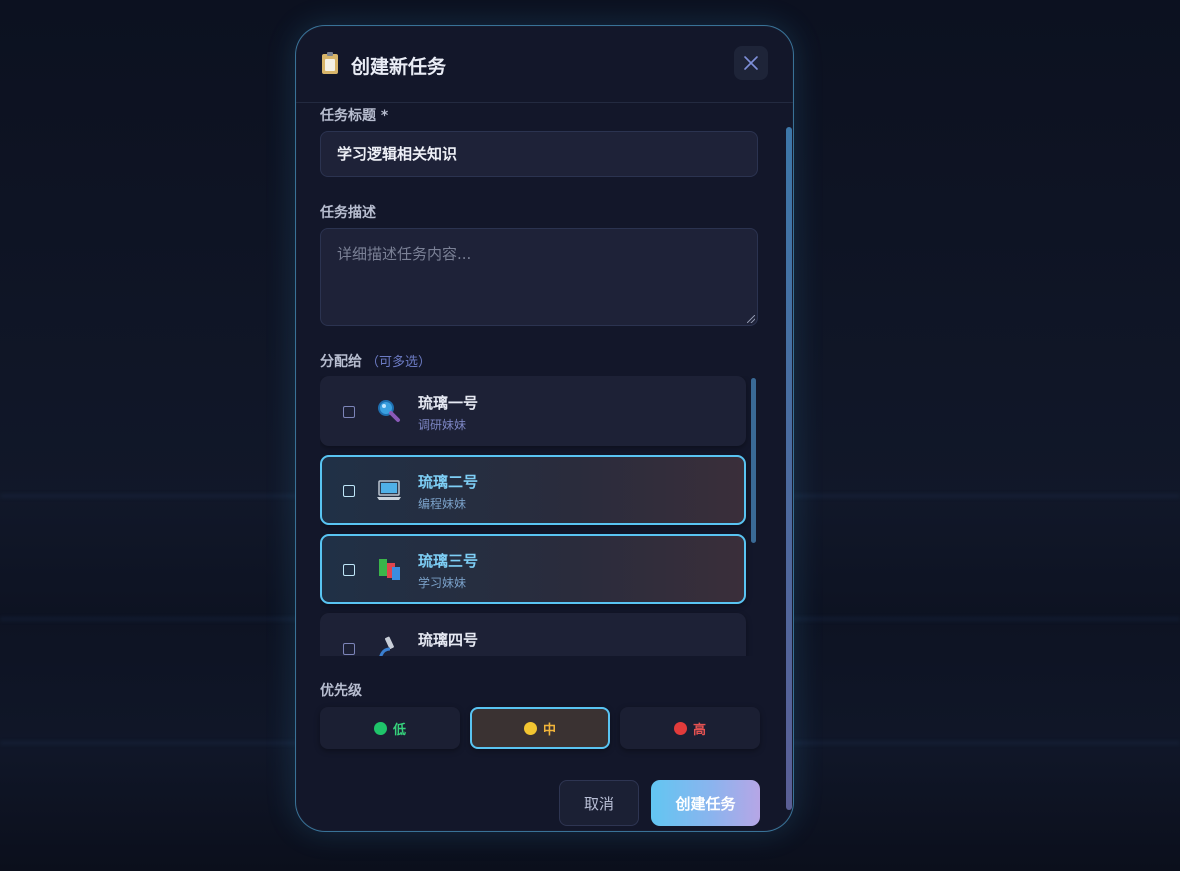 This screenshot has width=1180, height=871. I want to click on assignee-role: 调研妹妹, so click(442, 425).